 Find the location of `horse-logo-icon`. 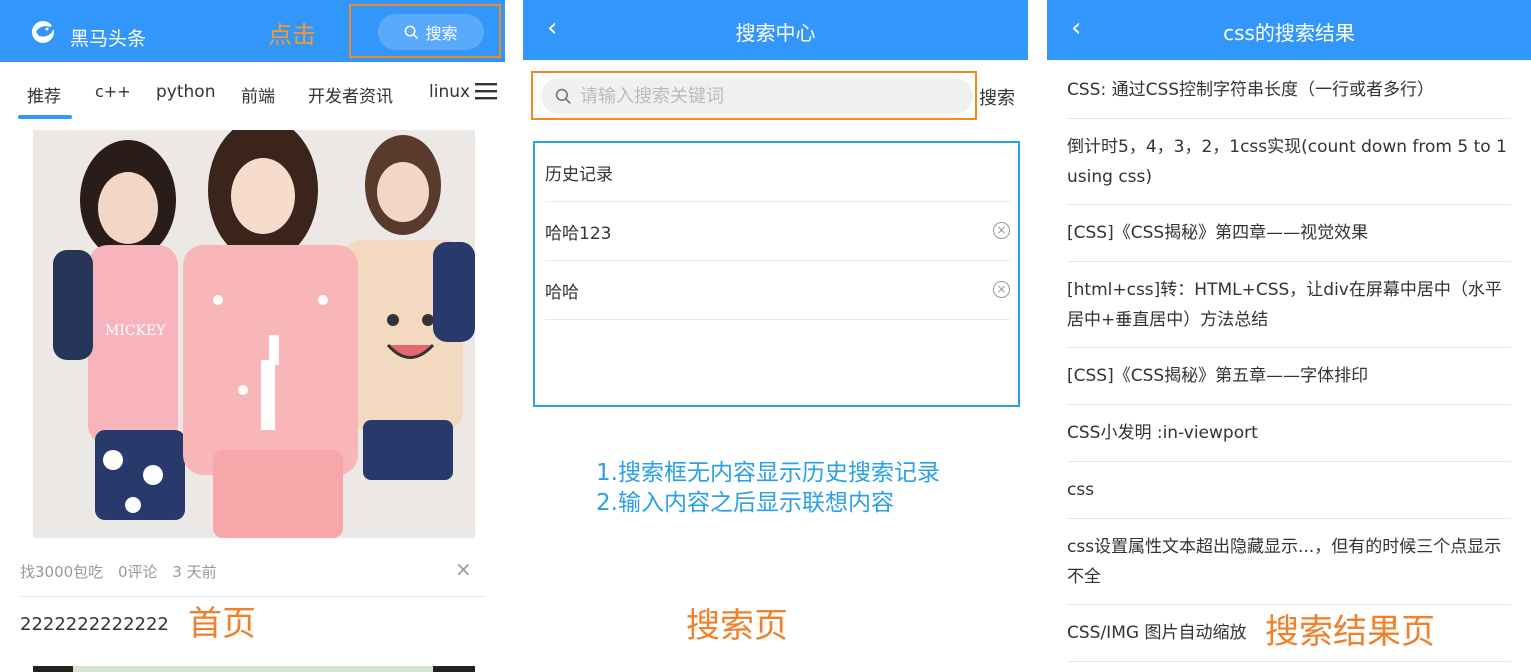

horse-logo-icon is located at coordinates (44, 32).